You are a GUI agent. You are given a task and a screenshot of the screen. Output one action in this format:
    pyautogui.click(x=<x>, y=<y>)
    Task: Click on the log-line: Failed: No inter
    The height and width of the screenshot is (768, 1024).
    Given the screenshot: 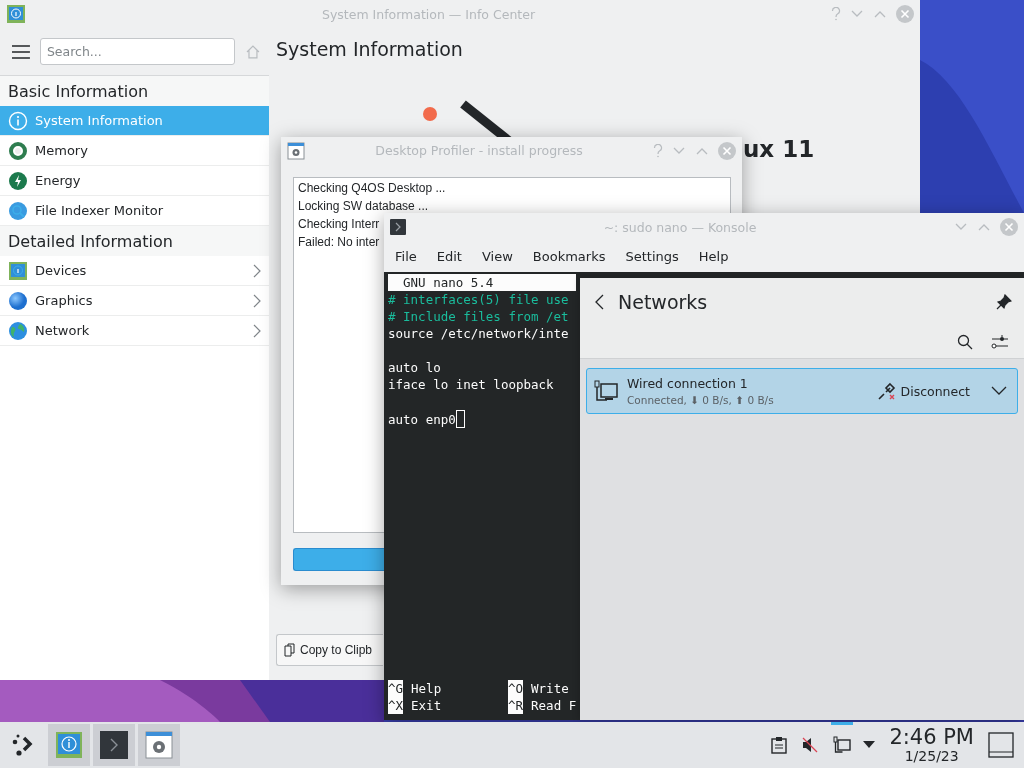 What is the action you would take?
    pyautogui.click(x=339, y=243)
    